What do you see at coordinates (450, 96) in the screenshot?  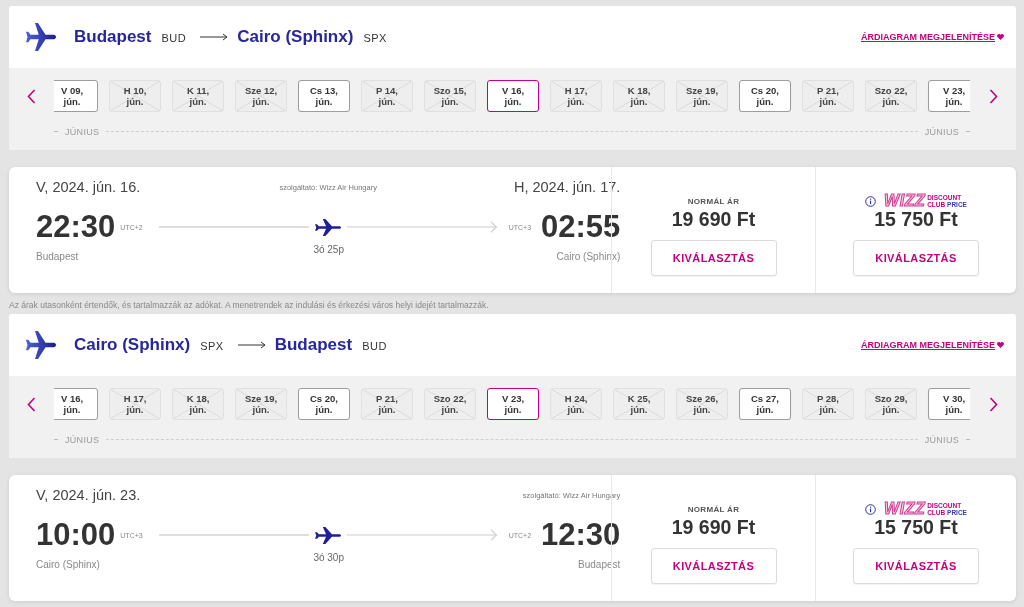 I see `date-button: Szo 15, jún.` at bounding box center [450, 96].